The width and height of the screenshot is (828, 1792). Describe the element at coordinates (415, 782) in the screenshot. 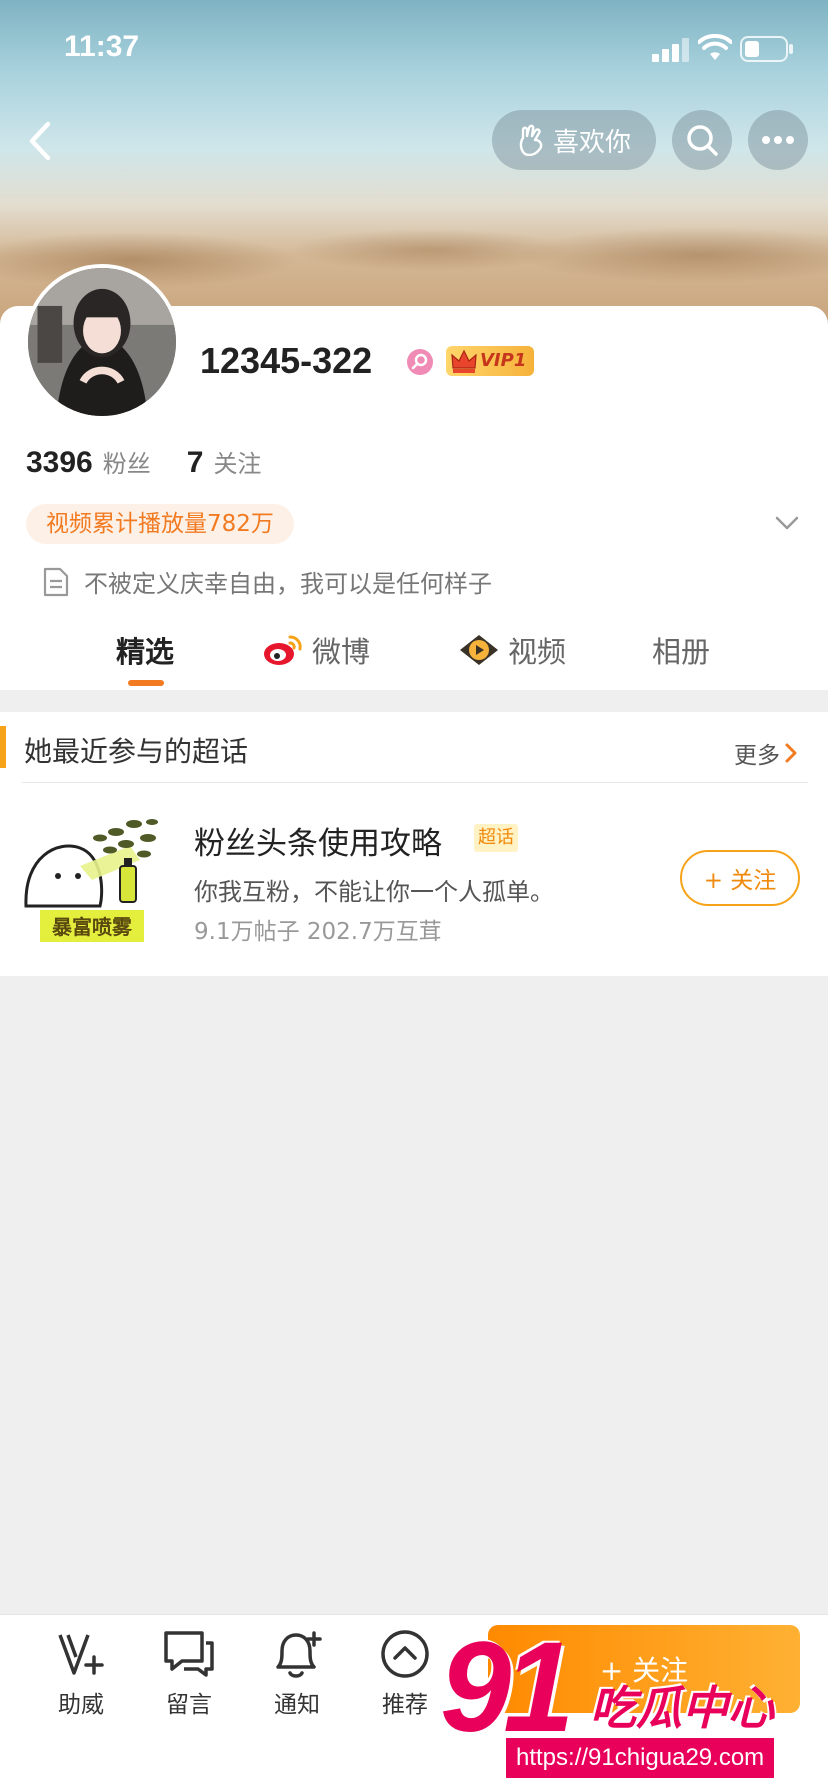

I see `divider` at that location.